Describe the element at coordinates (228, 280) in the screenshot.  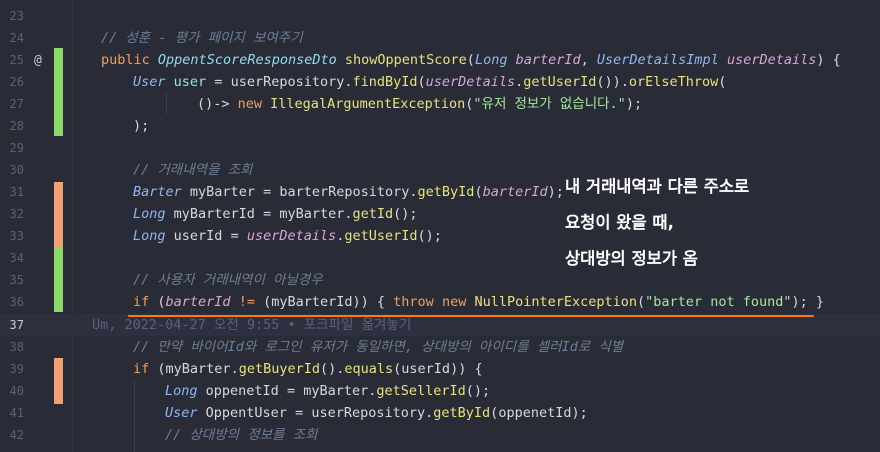
I see `code-comment: // 사용자 거래내역이 아닐경우` at that location.